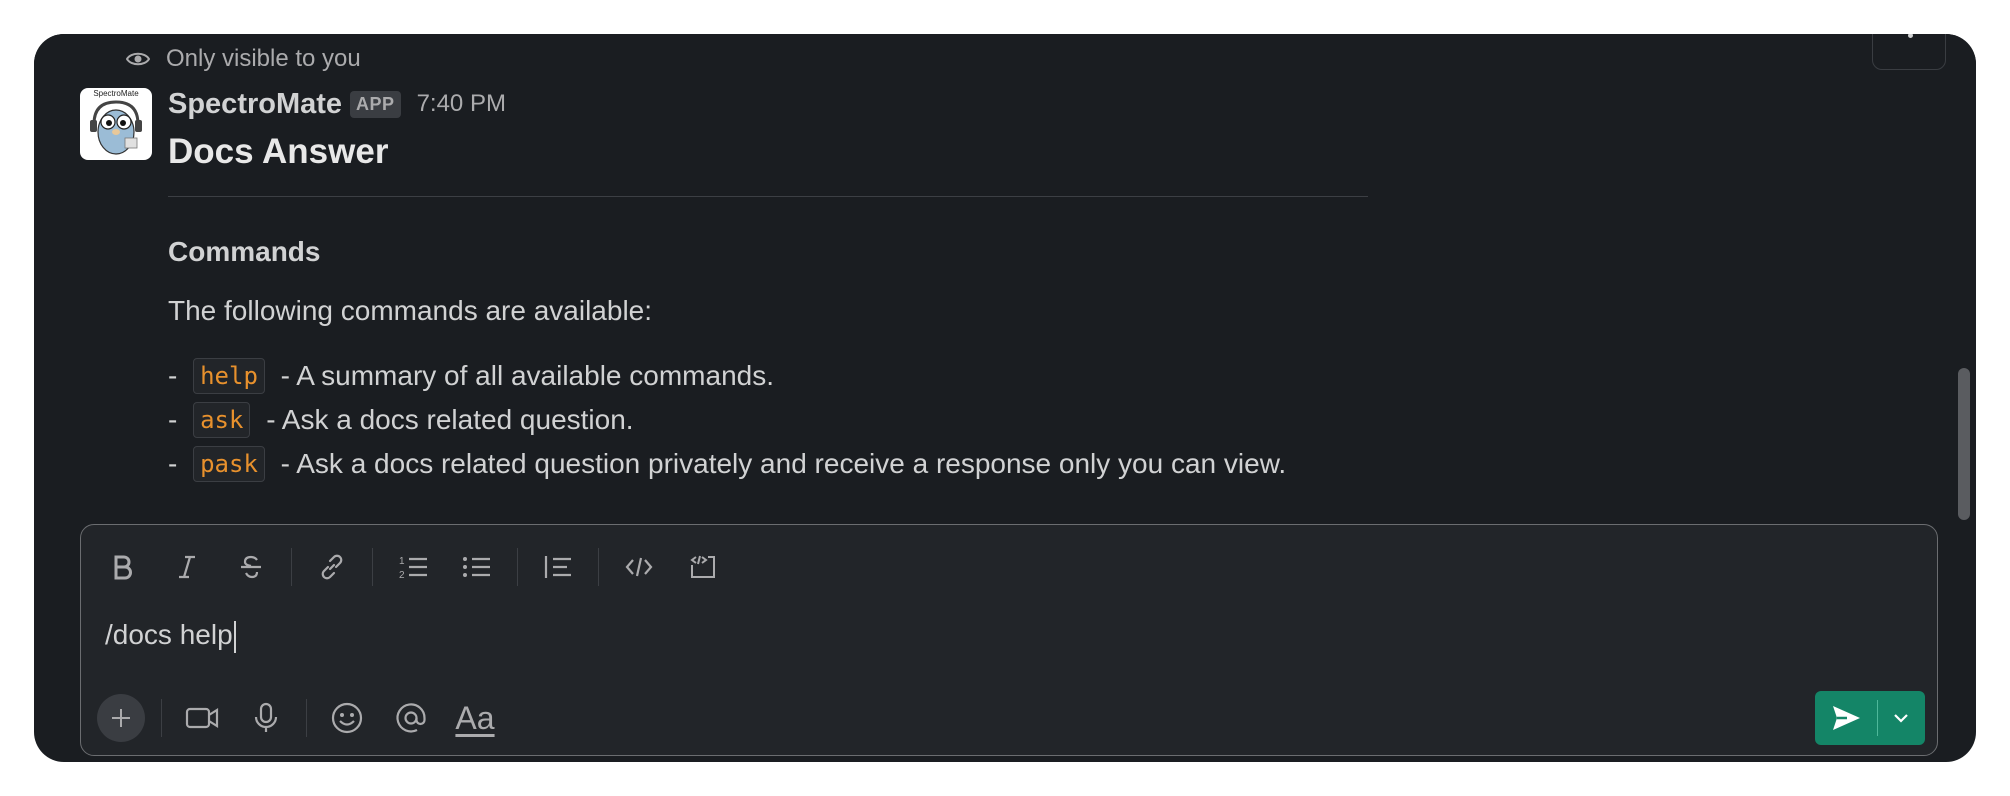 The height and width of the screenshot is (796, 2010). What do you see at coordinates (768, 196) in the screenshot?
I see `divider` at bounding box center [768, 196].